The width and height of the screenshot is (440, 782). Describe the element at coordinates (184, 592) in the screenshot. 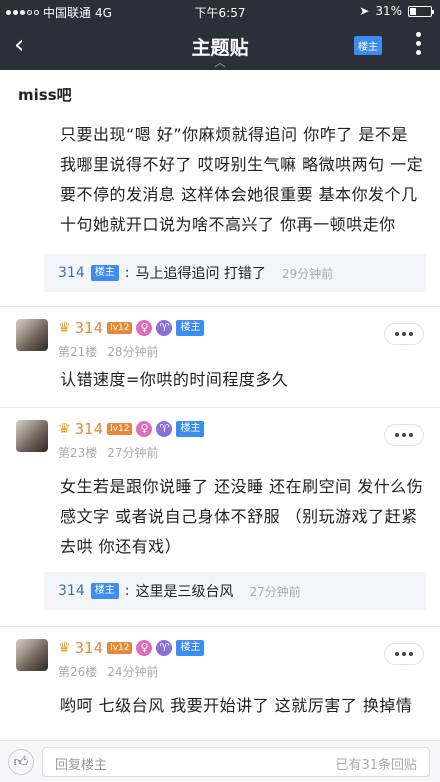

I see `sub-reply-text: 这里是三级台风` at that location.